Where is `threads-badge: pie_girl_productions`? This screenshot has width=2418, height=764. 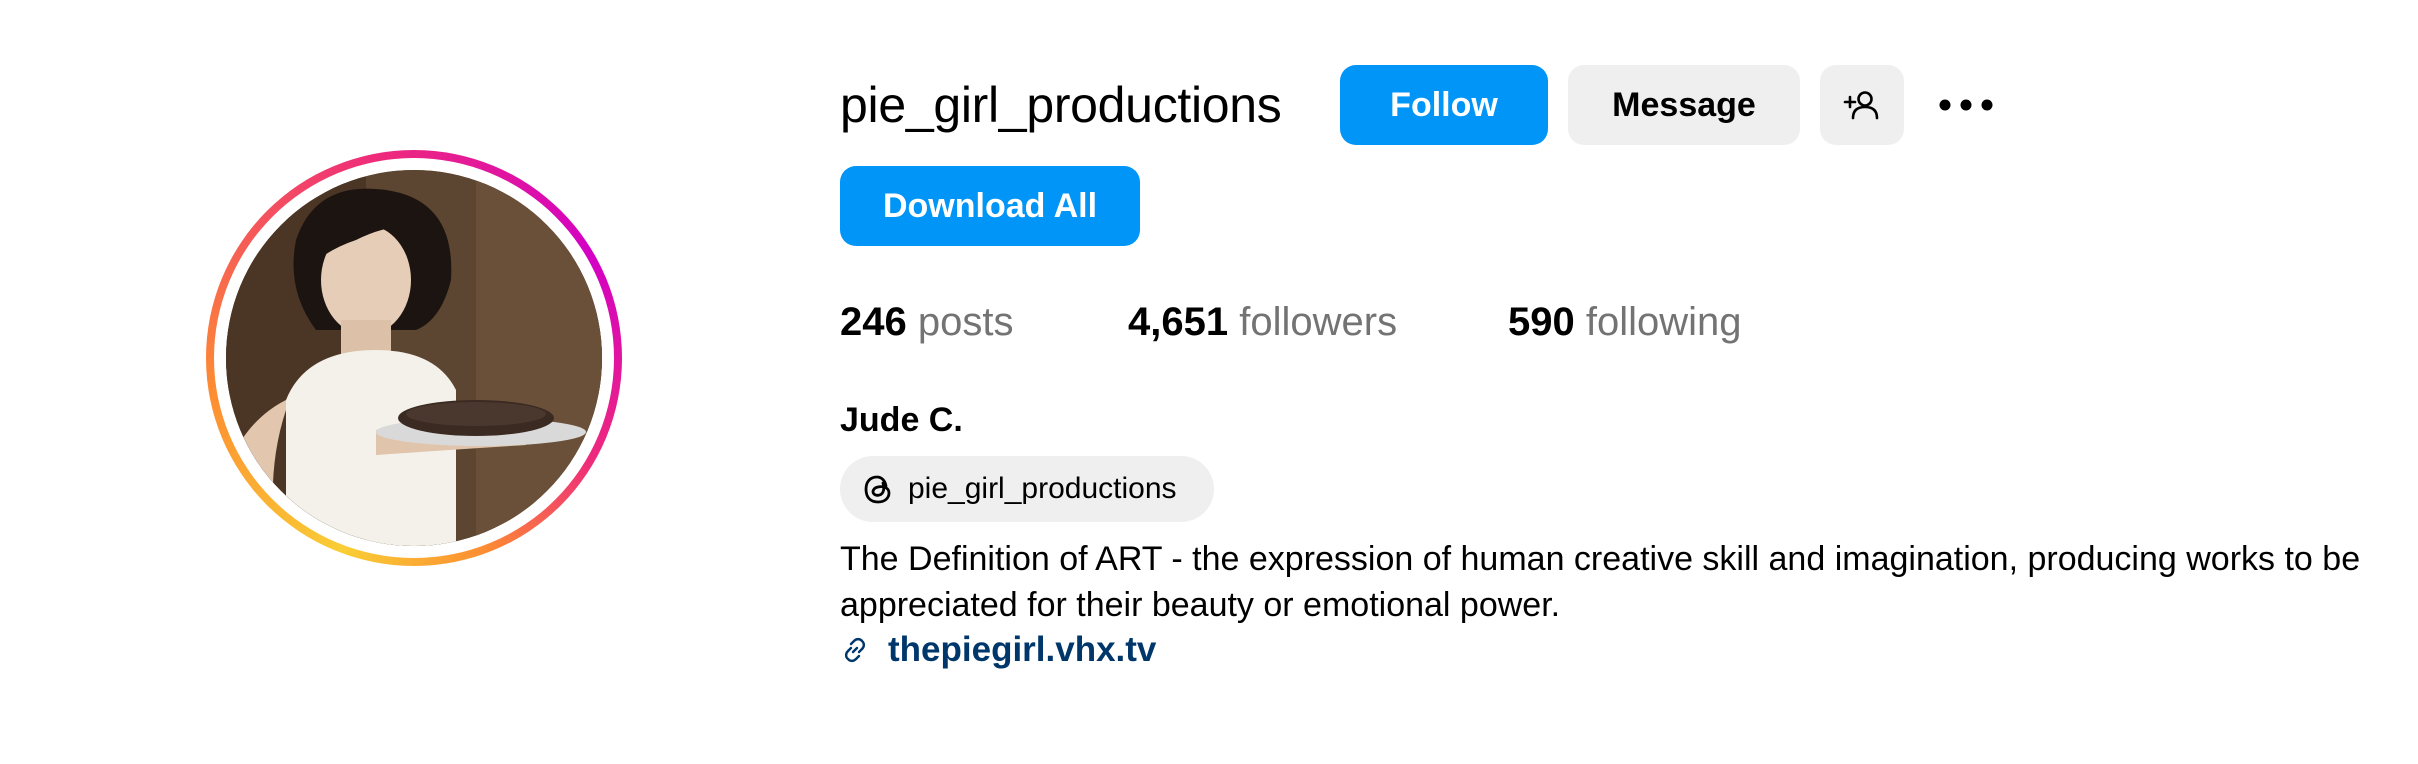
threads-badge: pie_girl_productions is located at coordinates (1027, 489).